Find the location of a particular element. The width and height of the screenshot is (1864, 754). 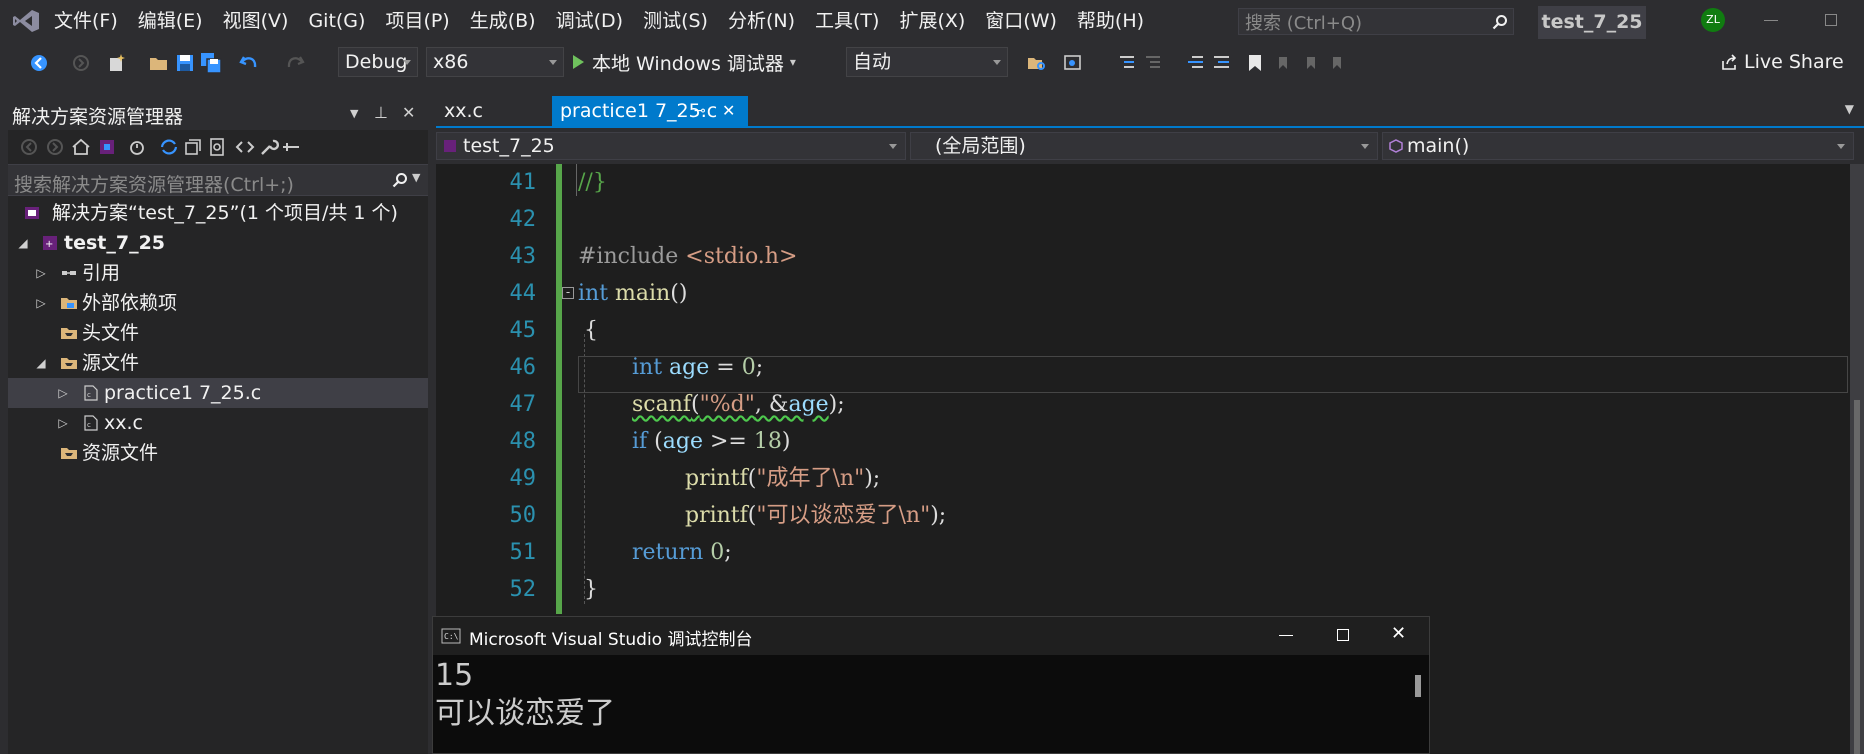

browser-link-icon is located at coordinates (1073, 63).